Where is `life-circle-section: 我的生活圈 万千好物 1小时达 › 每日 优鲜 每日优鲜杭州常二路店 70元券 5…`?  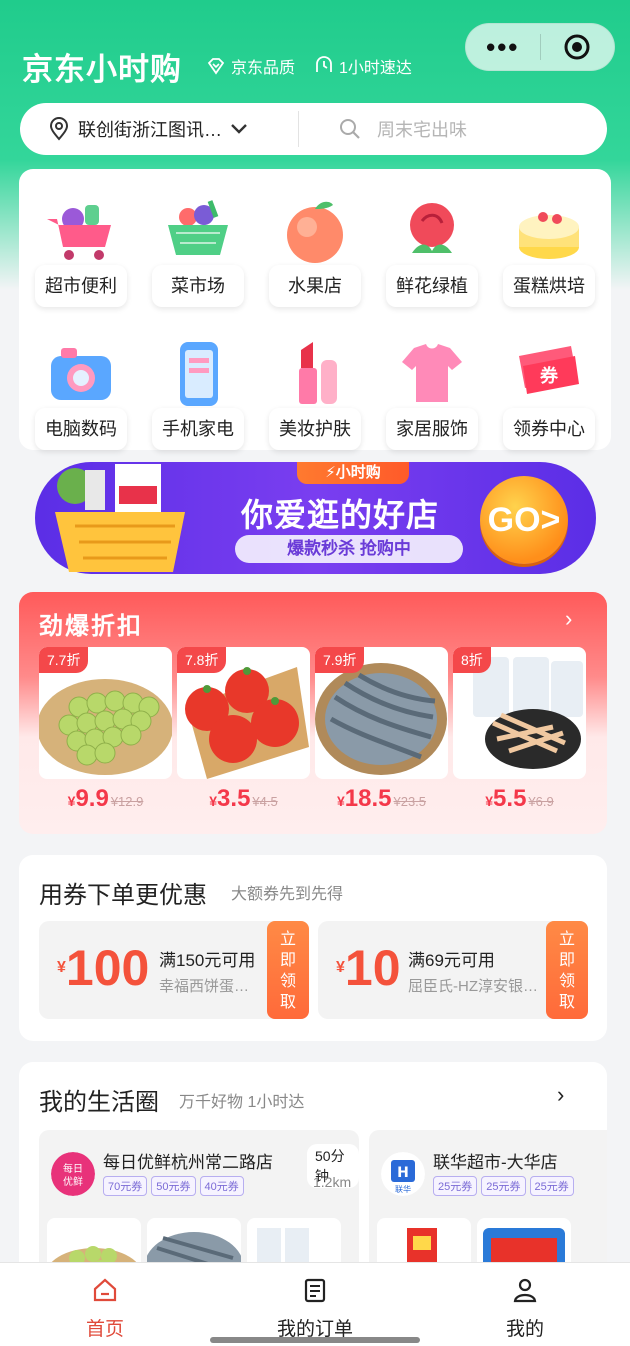
life-circle-section: 我的生活圈 万千好物 1小时达 › 每日 优鲜 每日优鲜杭州常二路店 70元券 5… is located at coordinates (313, 1162).